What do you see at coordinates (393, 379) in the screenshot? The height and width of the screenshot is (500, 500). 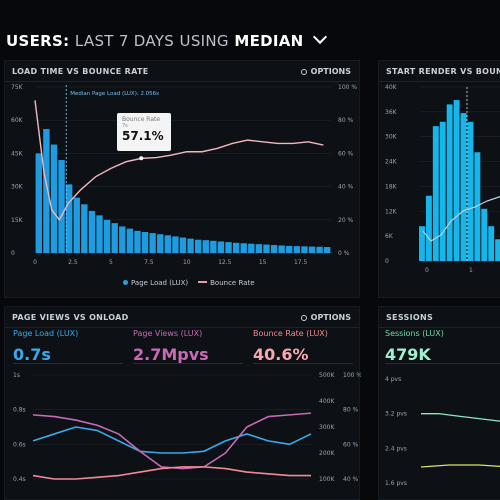 I see `y-tick-label: 4 pvs` at bounding box center [393, 379].